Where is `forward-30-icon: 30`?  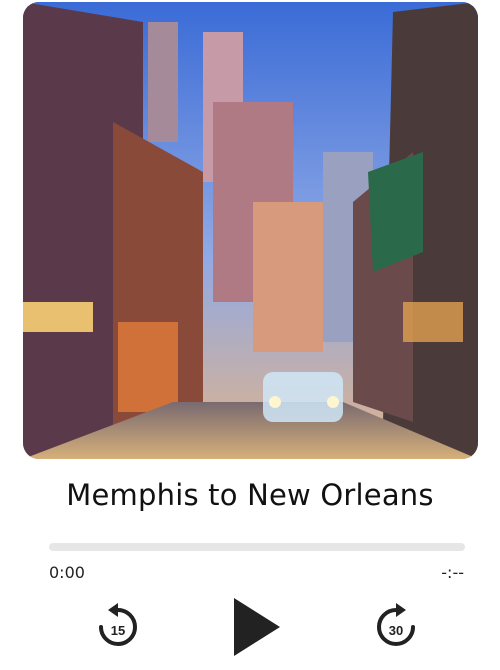
forward-30-icon: 30 is located at coordinates (396, 624).